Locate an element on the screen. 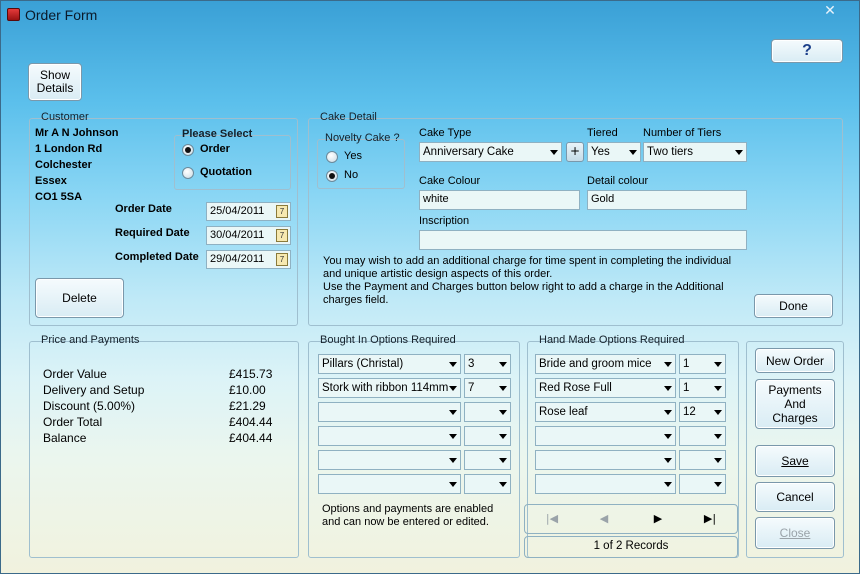 This screenshot has width=860, height=574. hand-made-item-value: Red Rose Full is located at coordinates (575, 388).